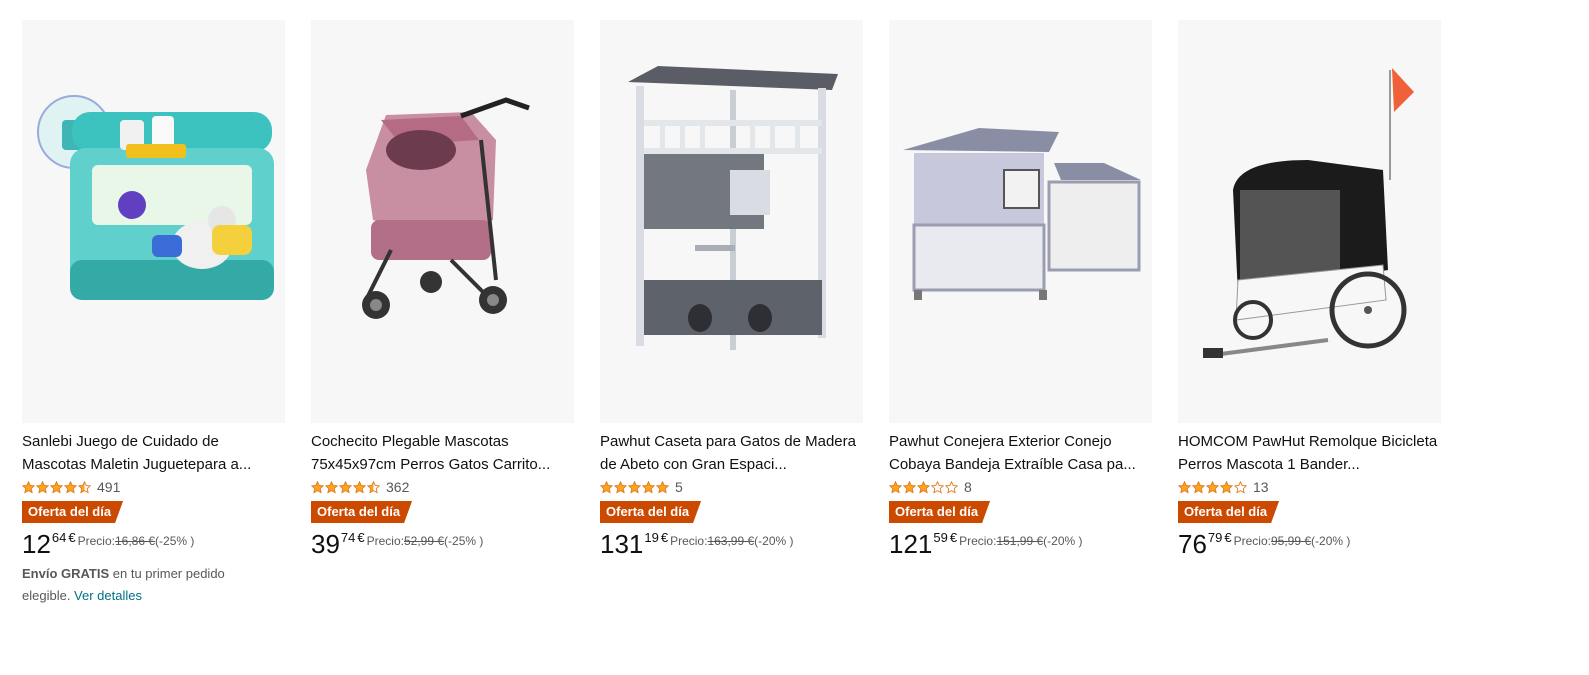  I want to click on free-shipping-label: Envío GRATIS, so click(66, 573).